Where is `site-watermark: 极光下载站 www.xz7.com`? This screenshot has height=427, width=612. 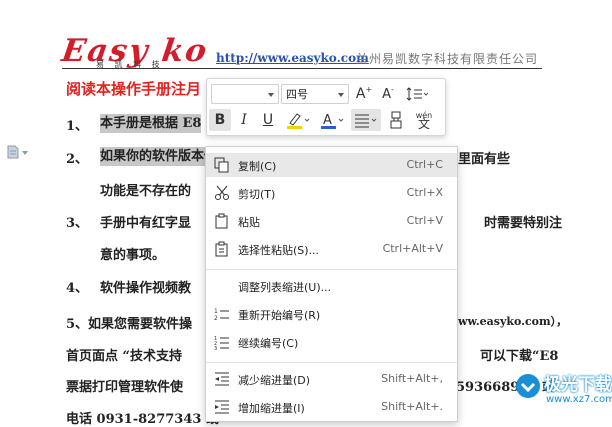
site-watermark: 极光下载站 www.xz7.com is located at coordinates (561, 394).